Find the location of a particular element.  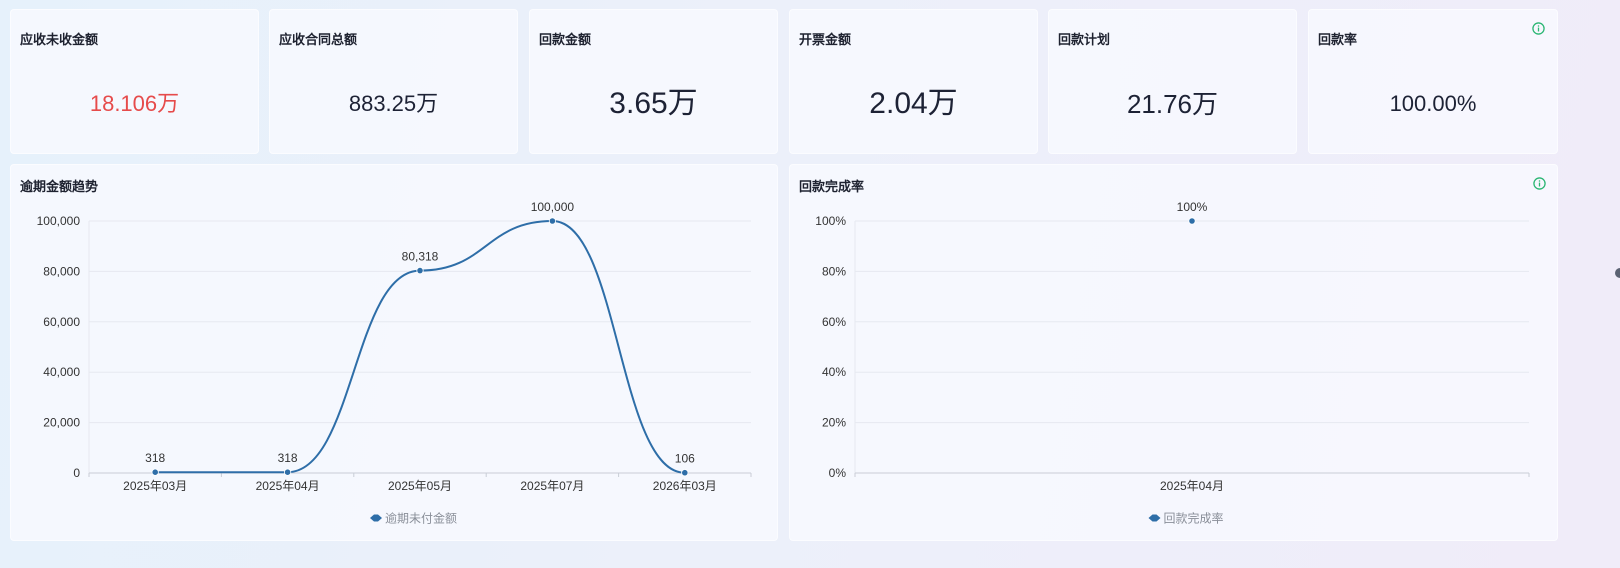

kpi-card-receivable-unpaid: 应收未收金额 18.106万 is located at coordinates (134, 81).